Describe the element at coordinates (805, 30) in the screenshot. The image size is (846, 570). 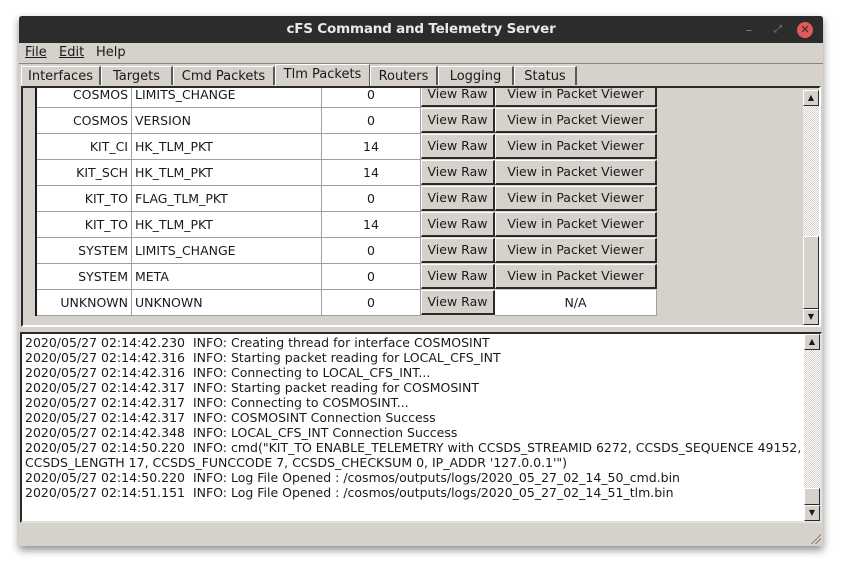
I see `close-icon: ✕` at that location.